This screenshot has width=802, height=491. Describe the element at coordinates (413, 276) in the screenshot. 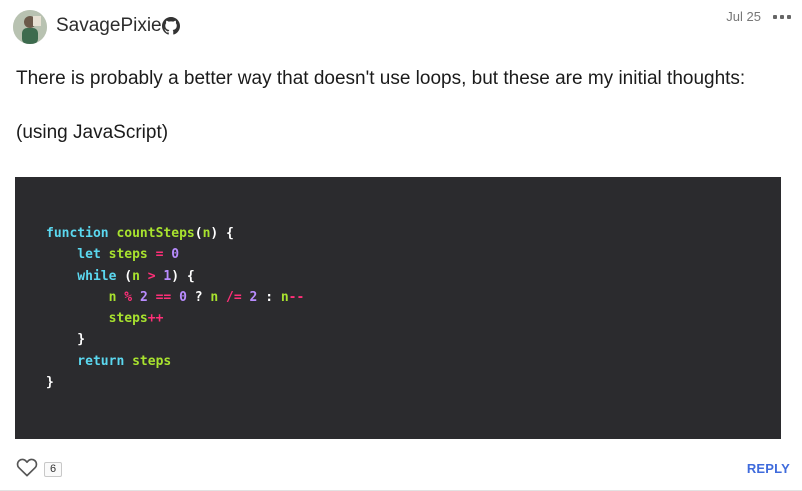

I see `code-line: while (n > 1) {` at that location.